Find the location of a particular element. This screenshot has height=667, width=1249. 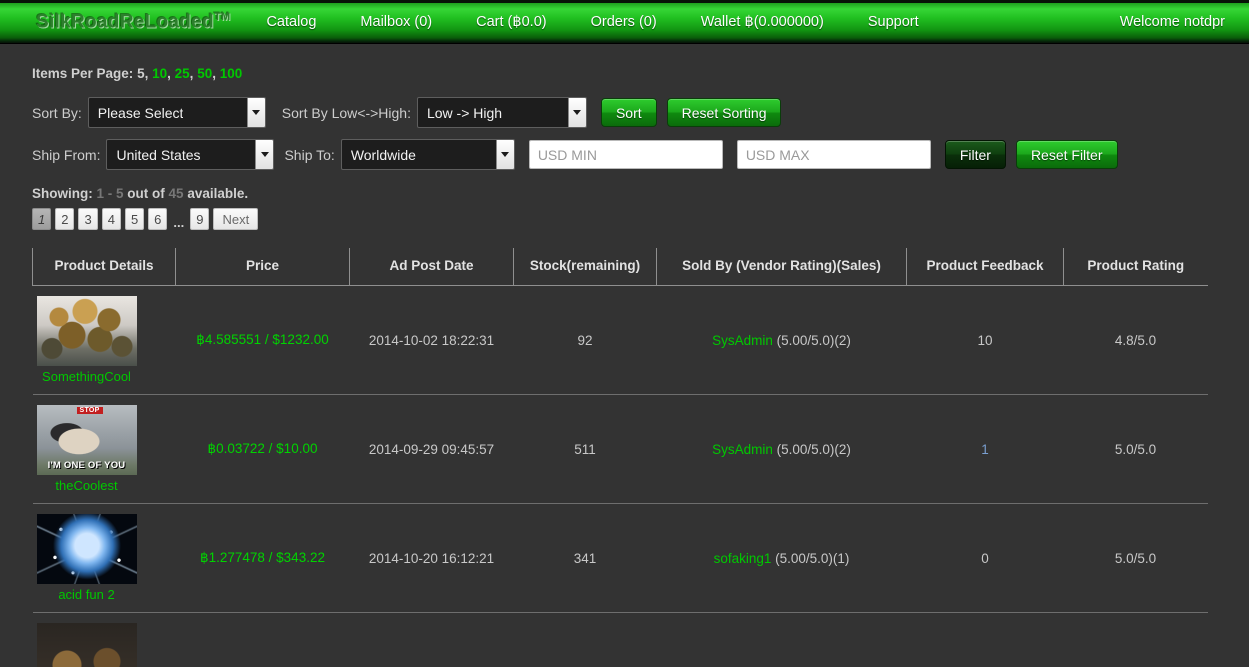

sort-by-select: Please Select is located at coordinates (176, 112).